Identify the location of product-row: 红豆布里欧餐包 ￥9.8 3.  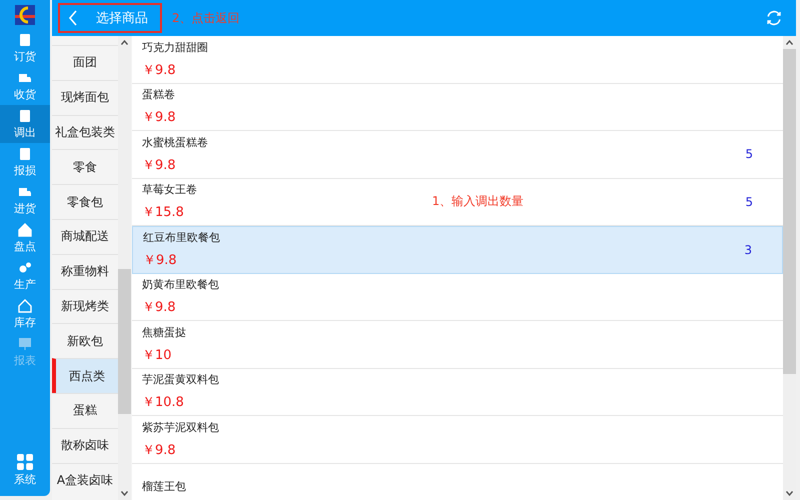
(457, 250).